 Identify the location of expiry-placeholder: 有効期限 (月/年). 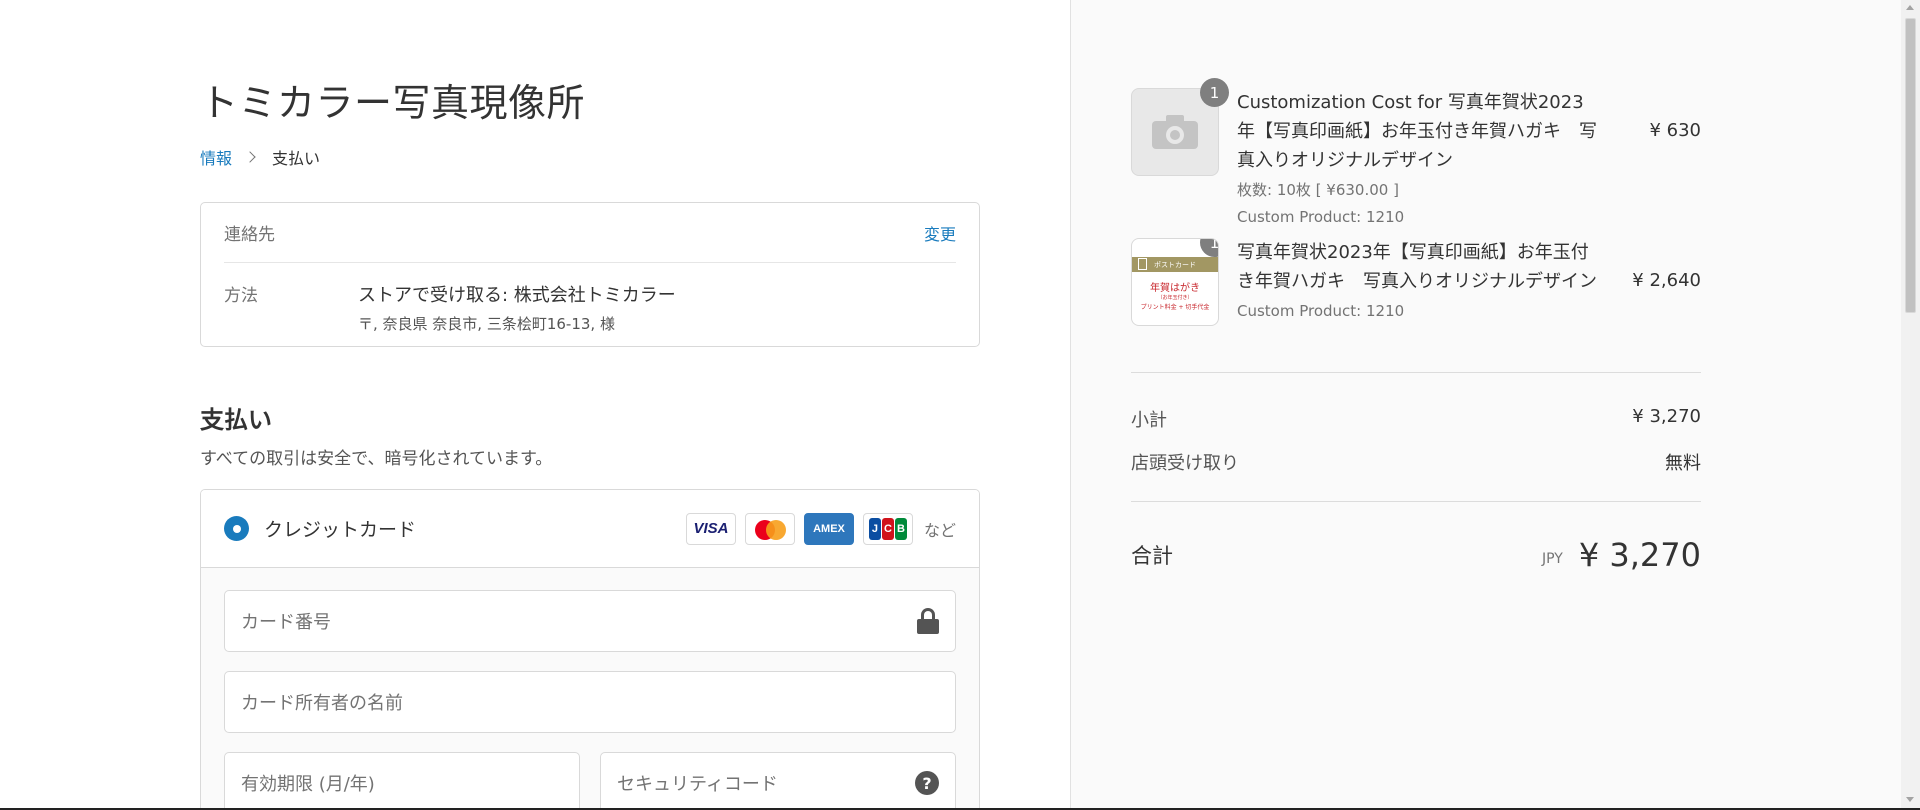
(308, 784).